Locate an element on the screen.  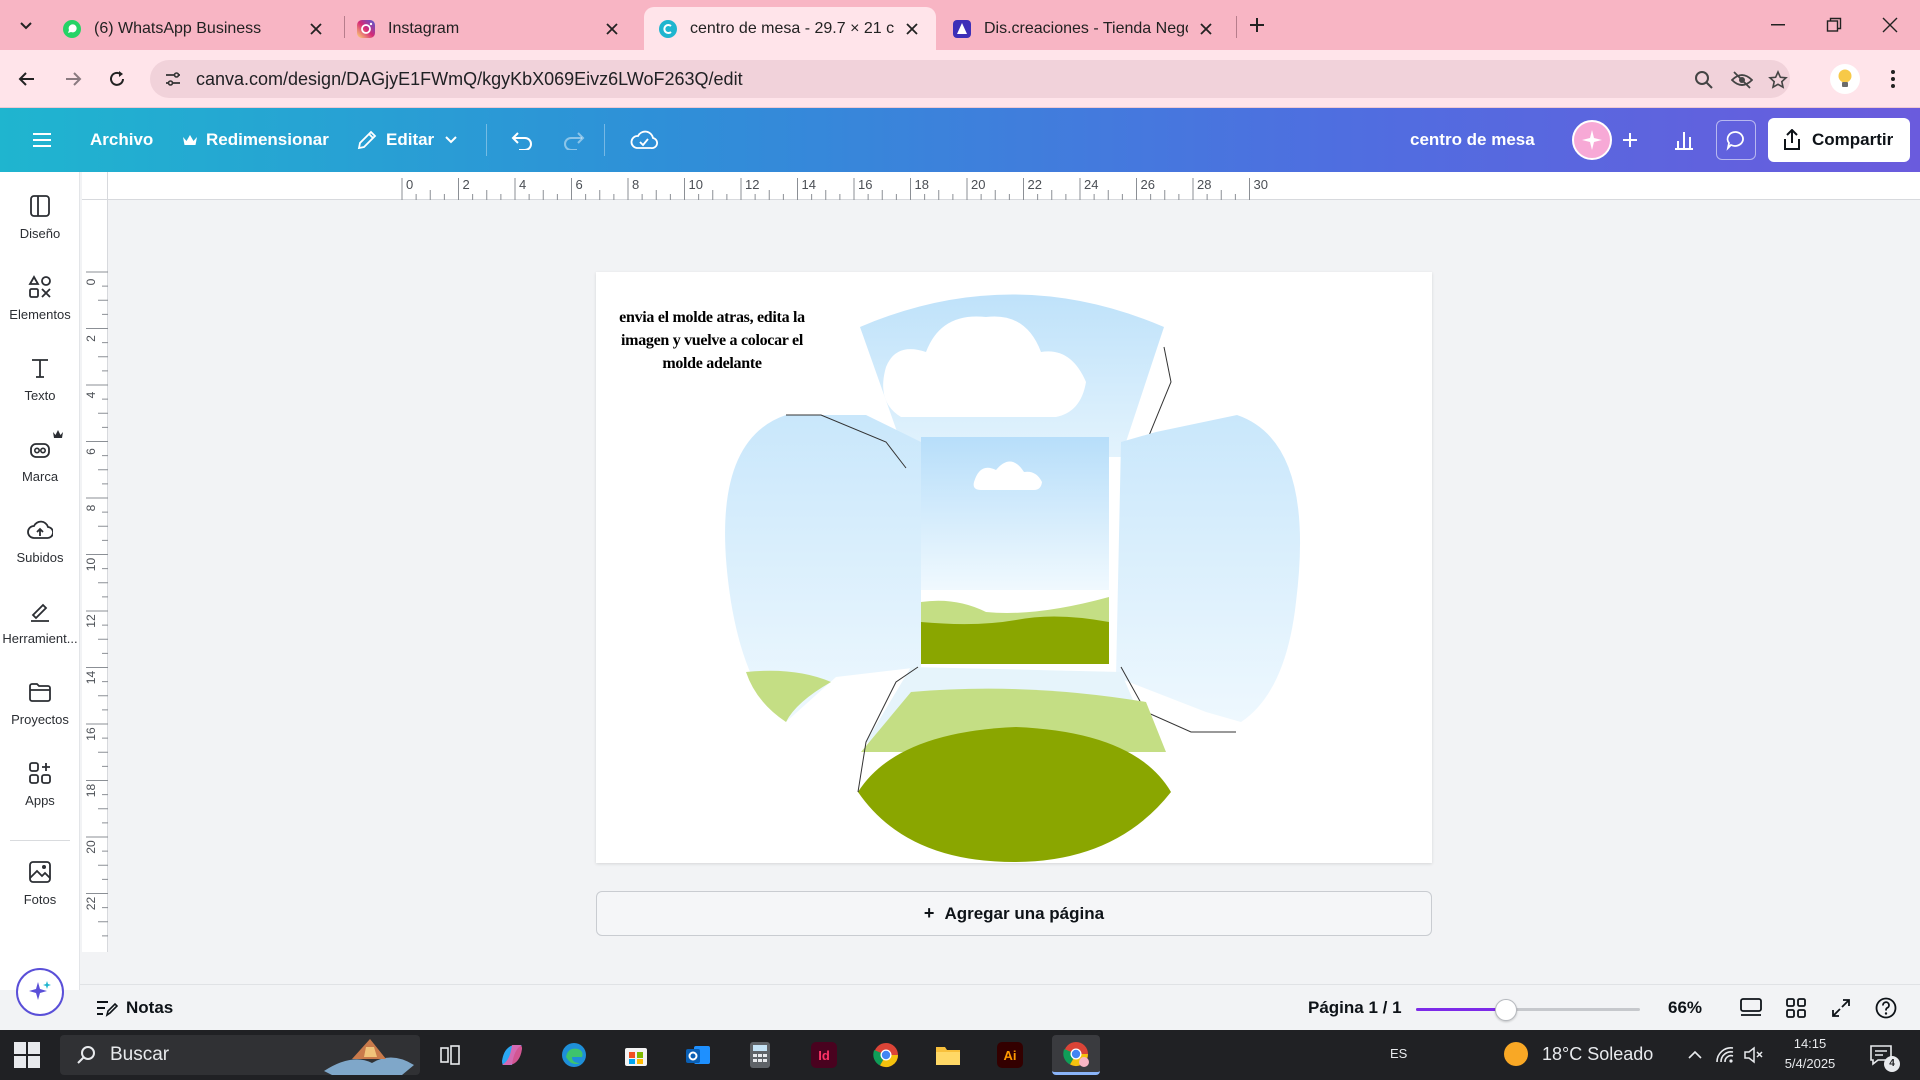
chrome-profile-icon is located at coordinates (1076, 1055).